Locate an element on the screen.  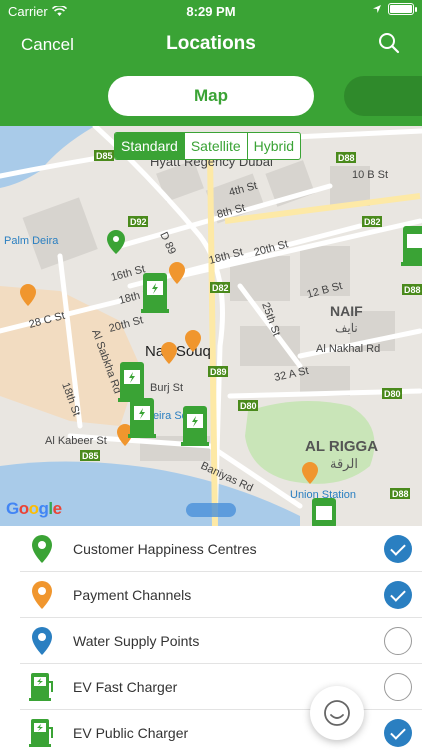
legend-row-water-supply: Water Supply Points is located at coordinates (221, 641).